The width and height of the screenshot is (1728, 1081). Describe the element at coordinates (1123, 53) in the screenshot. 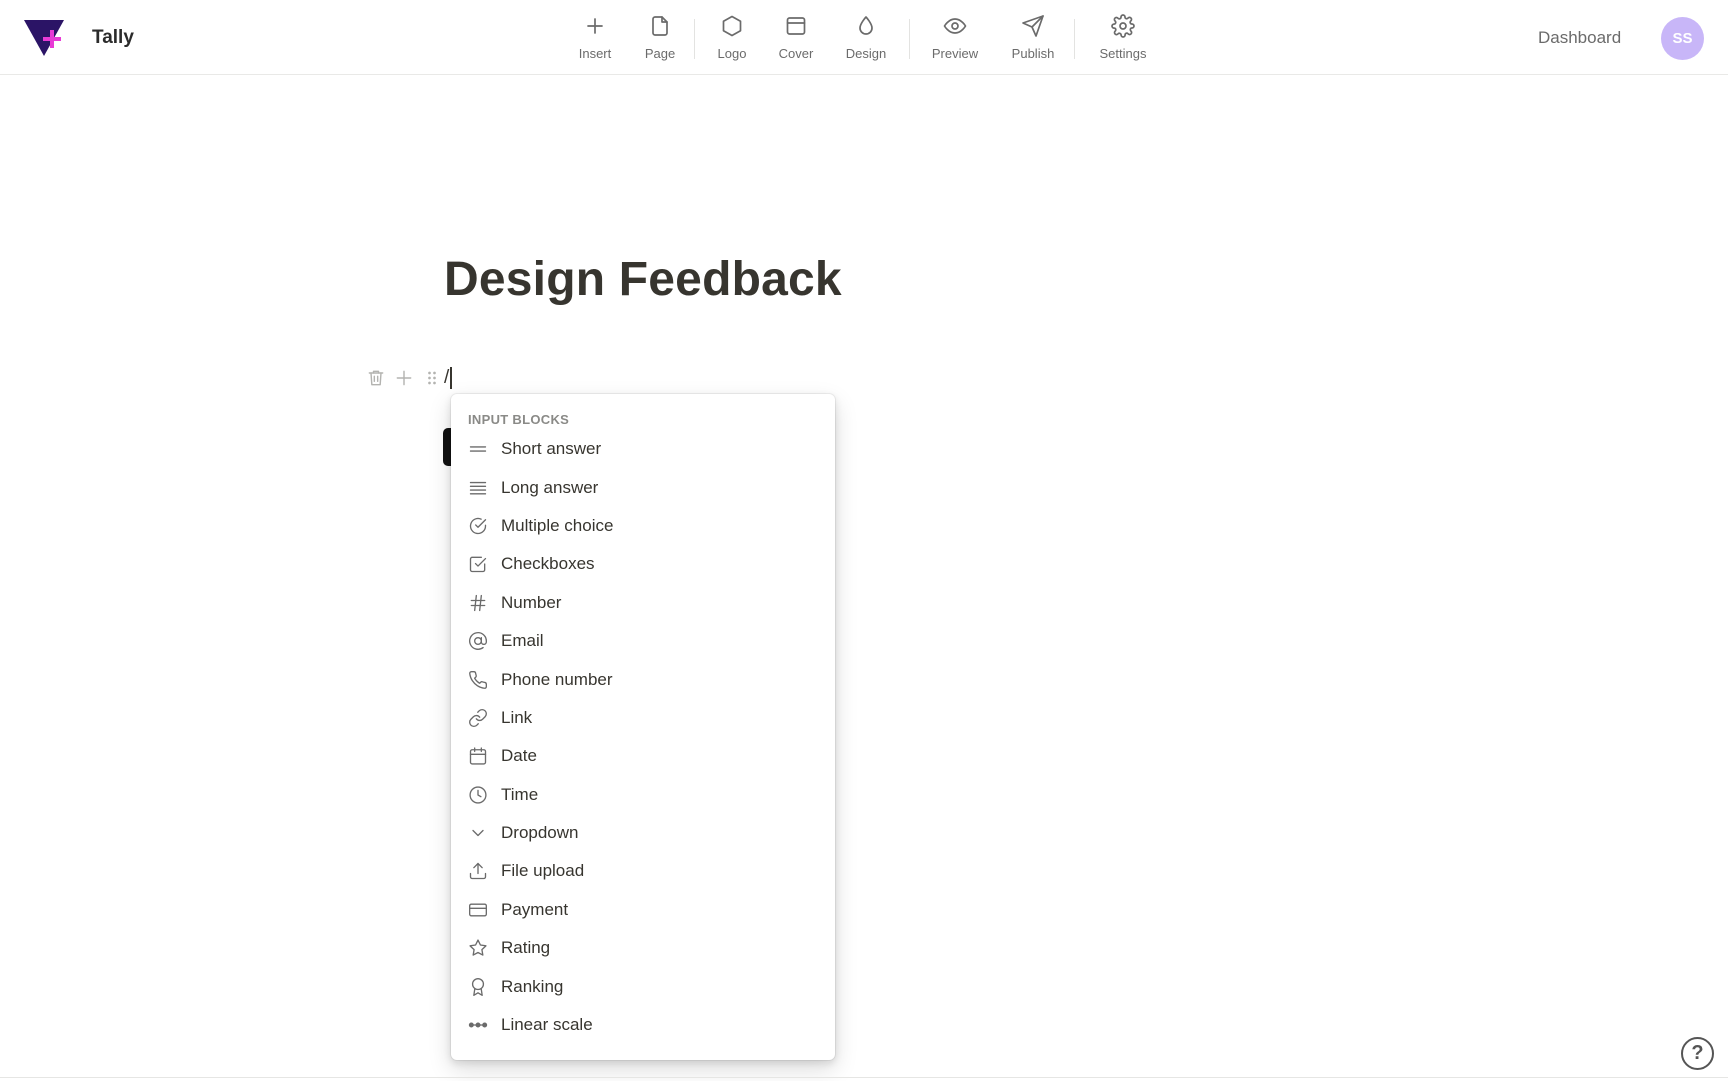

I see `settings-label: Settings` at that location.